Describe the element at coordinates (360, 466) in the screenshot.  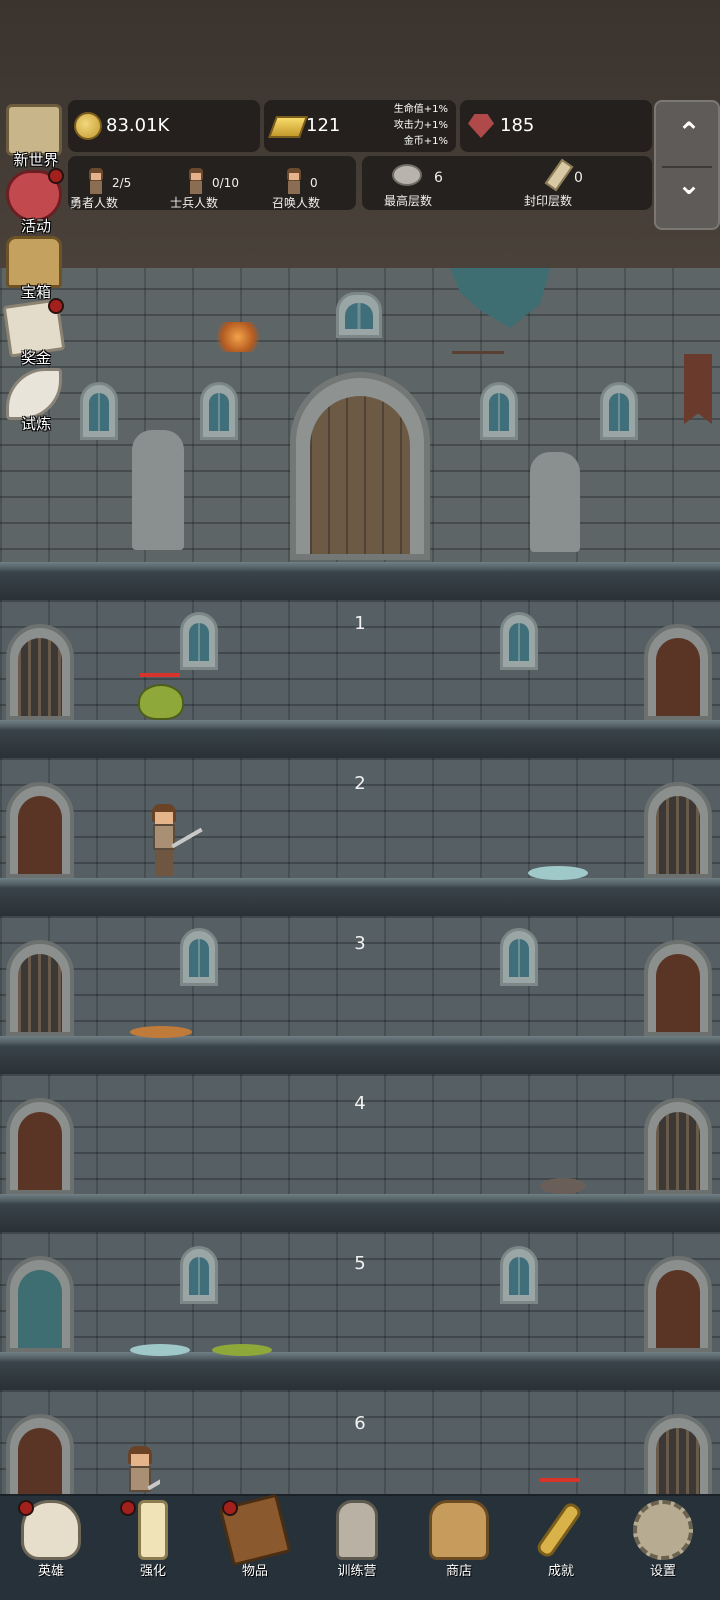
I see `main-gate` at that location.